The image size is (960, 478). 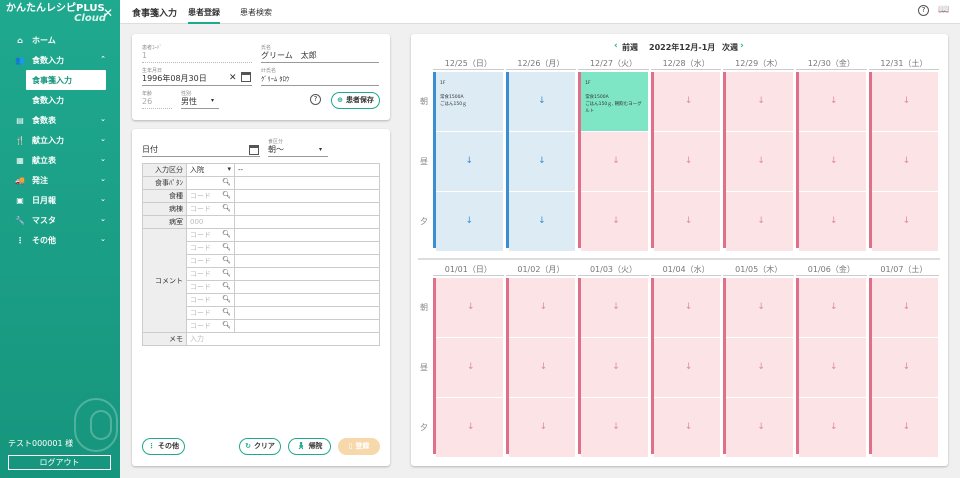 What do you see at coordinates (60, 220) in the screenshot?
I see `sidebar-item-master: 🔧 マスタ ⌄` at bounding box center [60, 220].